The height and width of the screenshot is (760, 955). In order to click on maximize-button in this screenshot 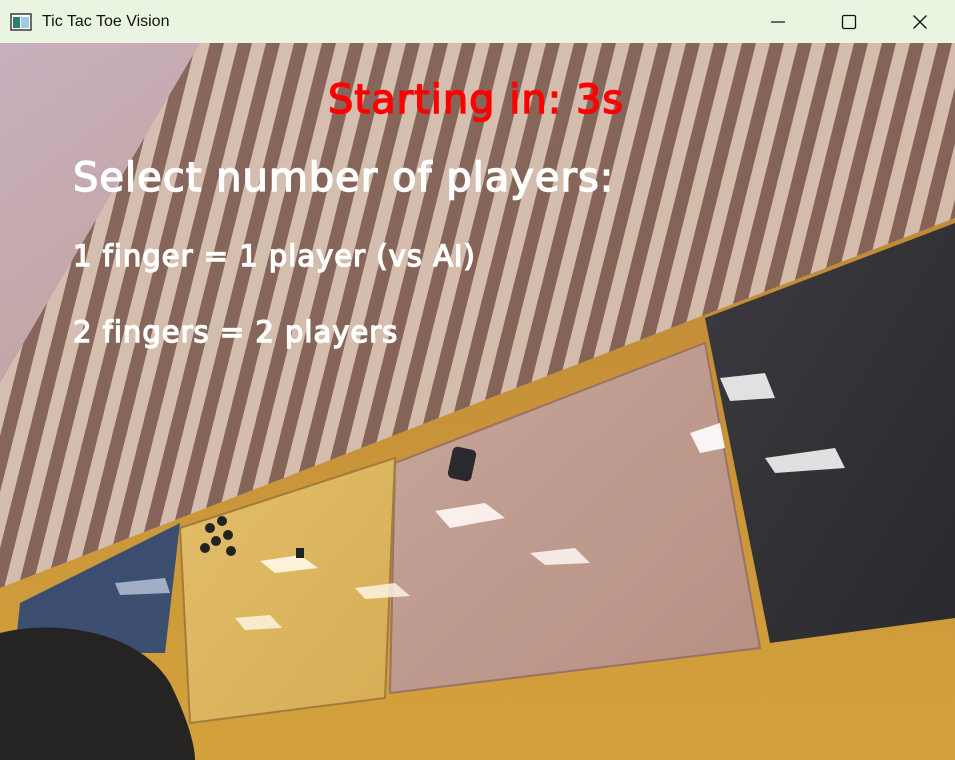, I will do `click(848, 21)`.